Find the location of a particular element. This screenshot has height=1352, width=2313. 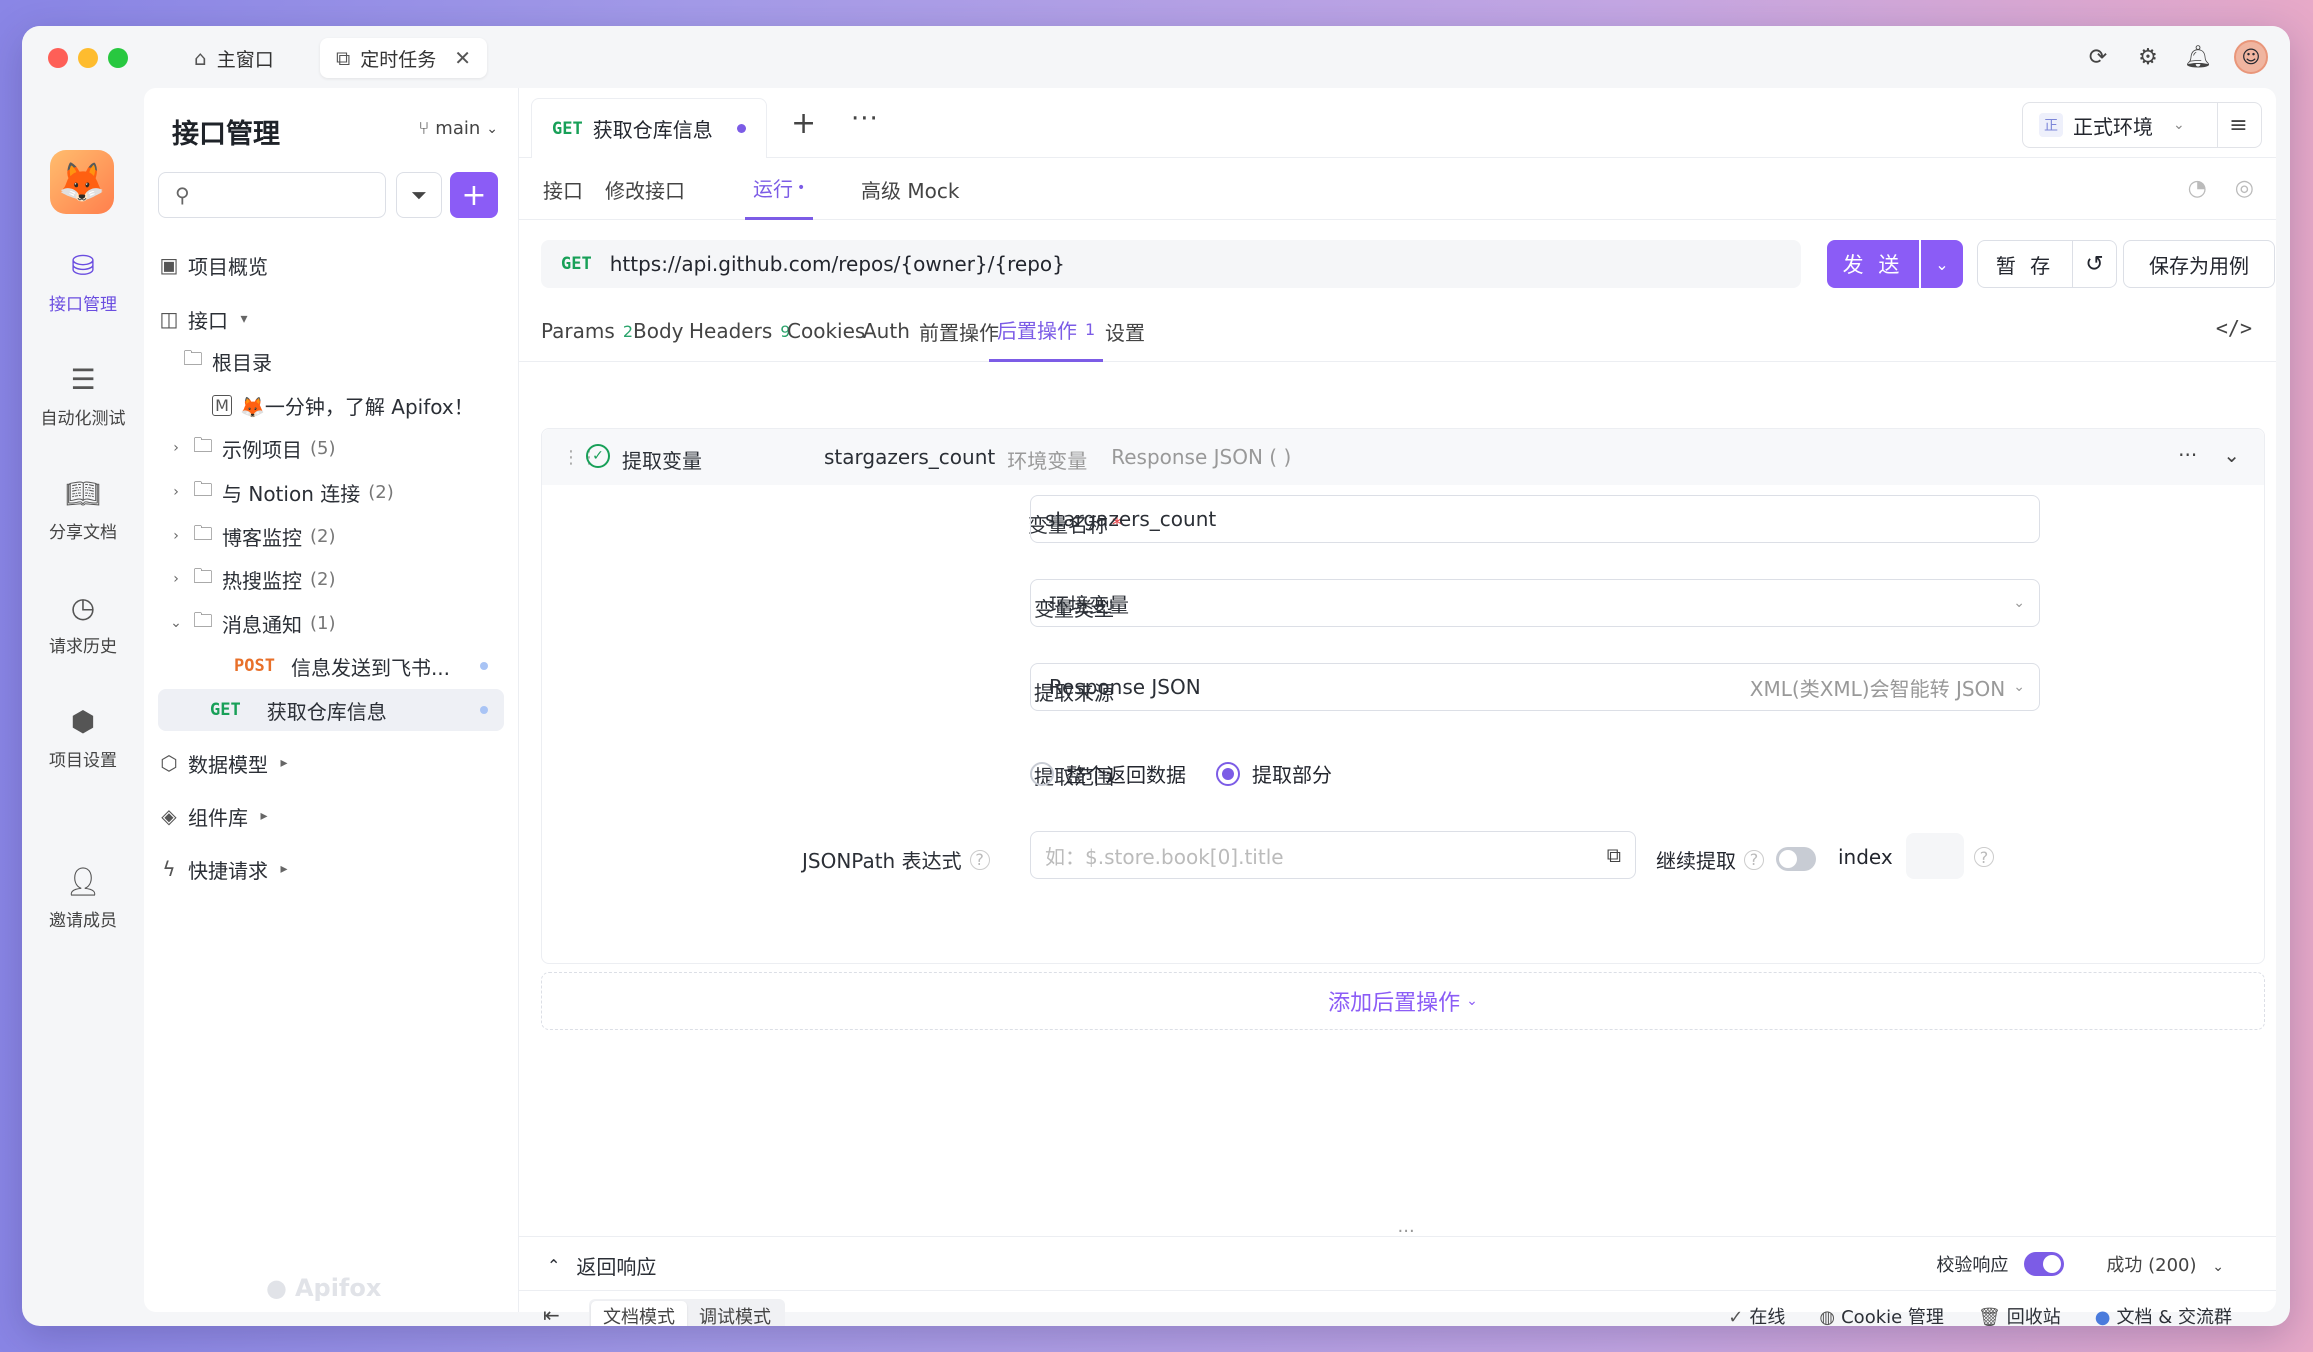

hamburger-menu-icon: ≡ is located at coordinates (2239, 125).